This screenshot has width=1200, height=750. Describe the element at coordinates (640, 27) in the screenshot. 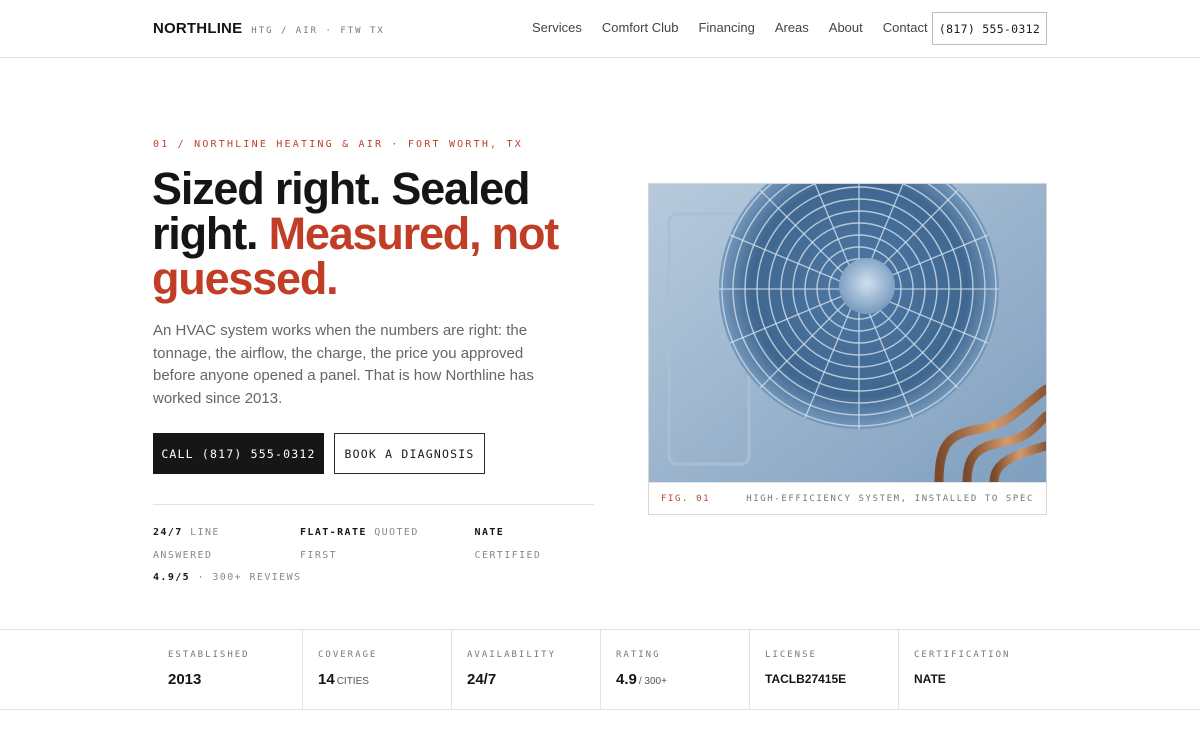

I see `nav-comfort-club: Comfort Club` at that location.